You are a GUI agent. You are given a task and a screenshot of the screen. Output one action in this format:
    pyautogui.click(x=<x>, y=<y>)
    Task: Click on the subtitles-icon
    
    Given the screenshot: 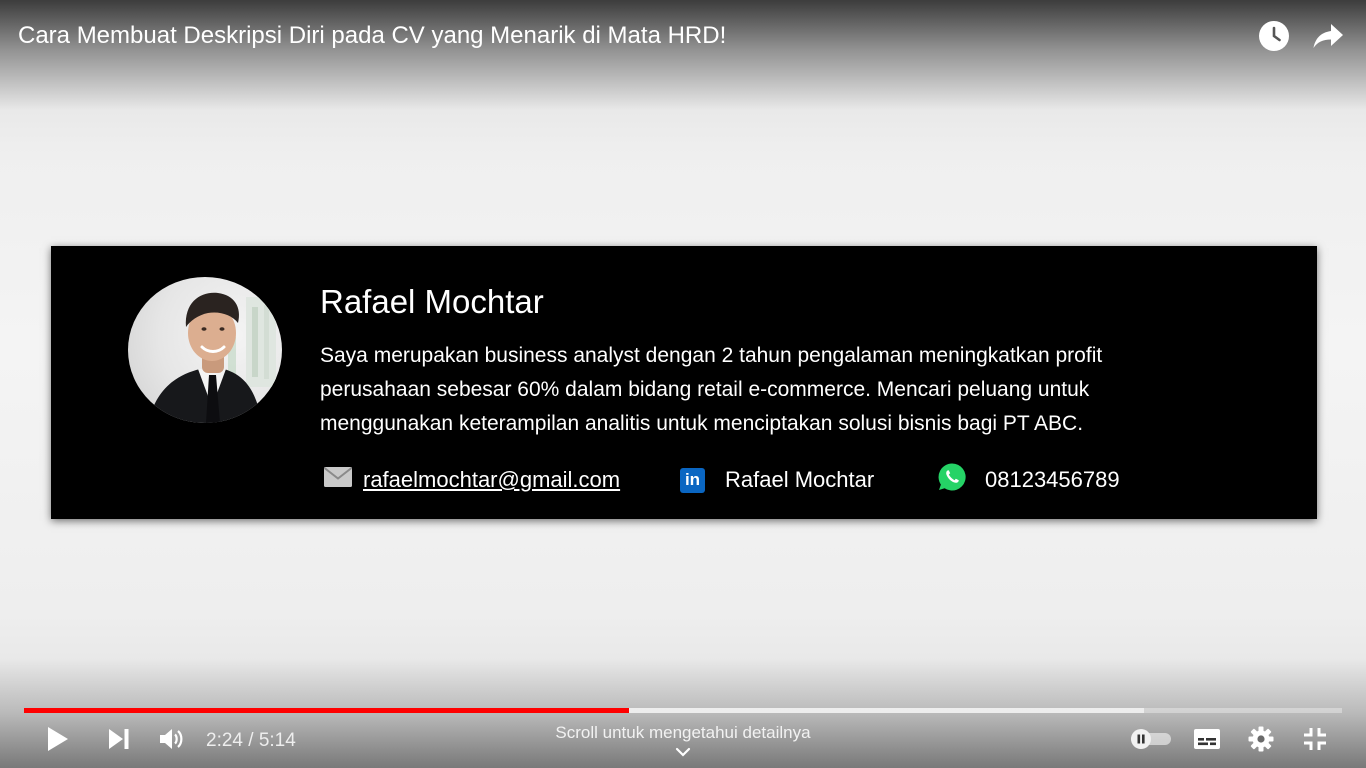 What is the action you would take?
    pyautogui.click(x=1207, y=741)
    